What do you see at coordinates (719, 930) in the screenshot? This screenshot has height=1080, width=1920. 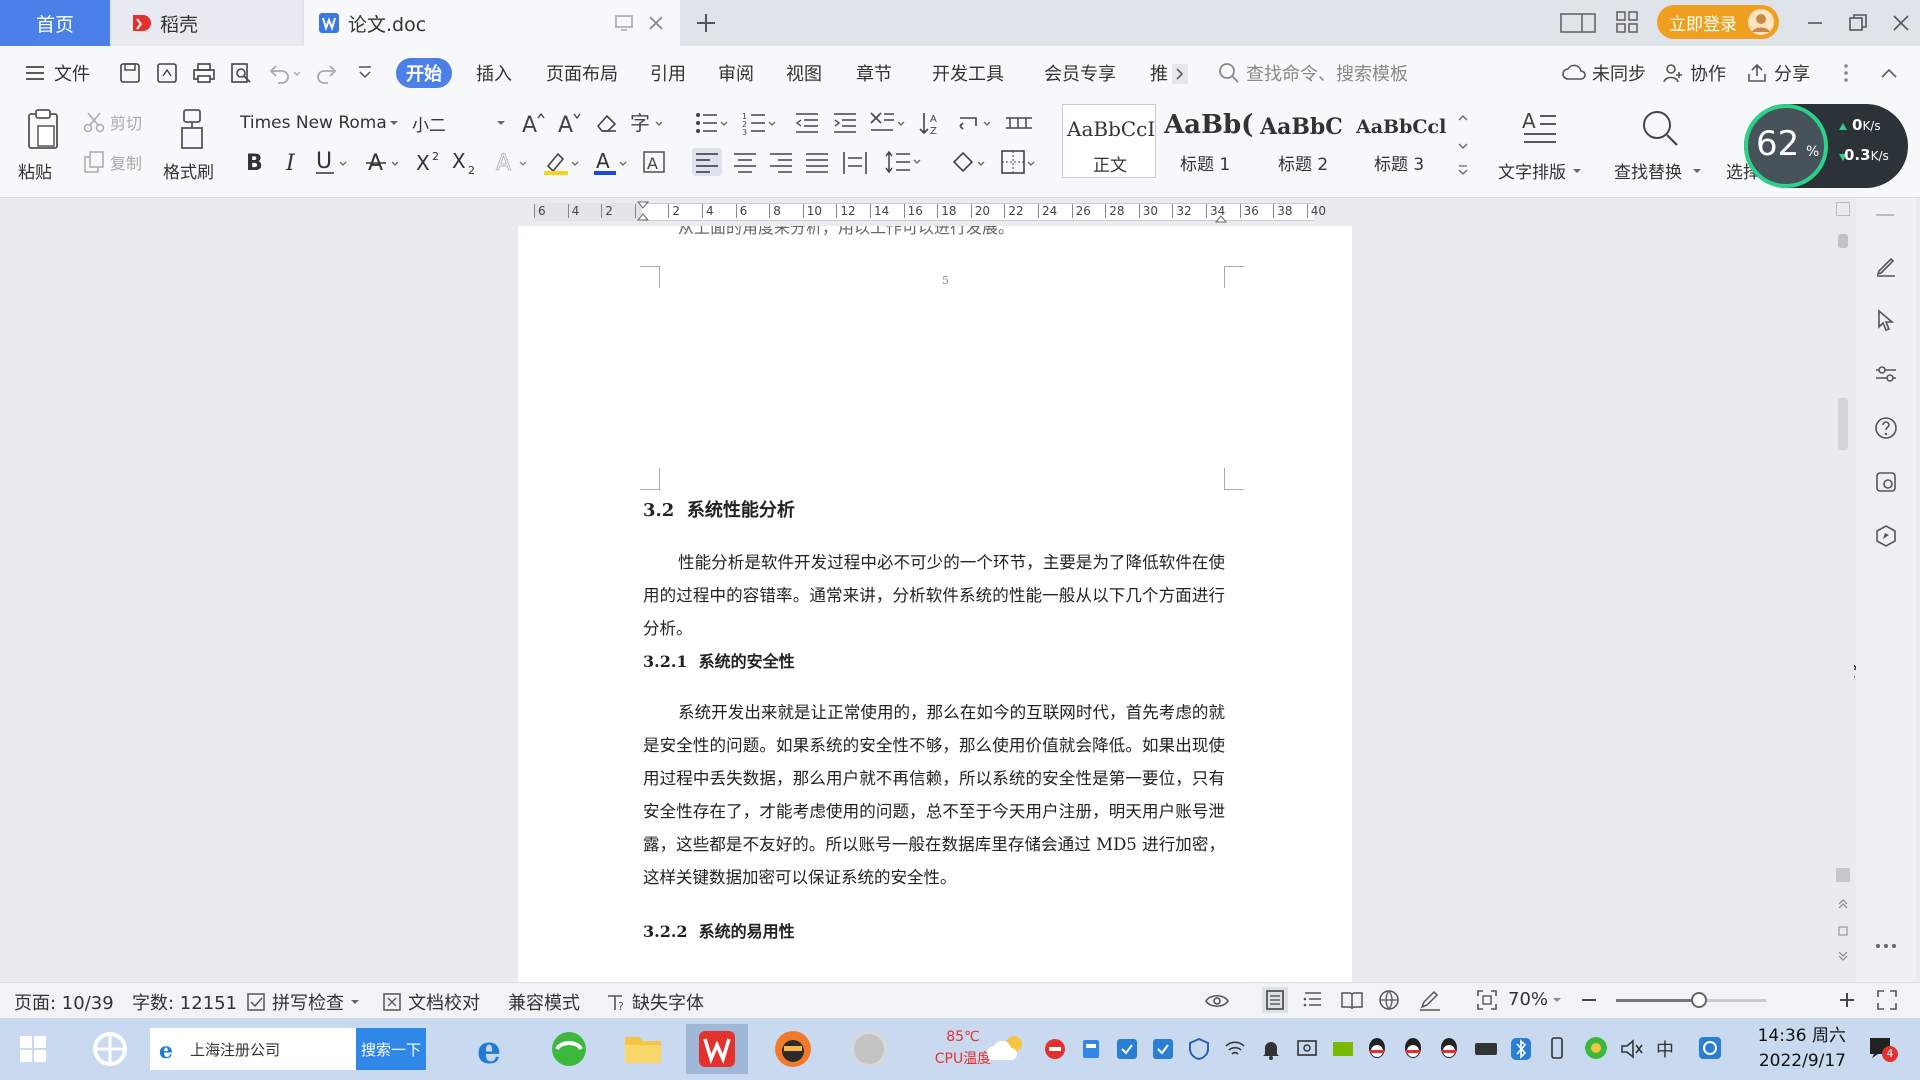 I see `heading-3-2-2: 3.2.2 系统的易用性` at bounding box center [719, 930].